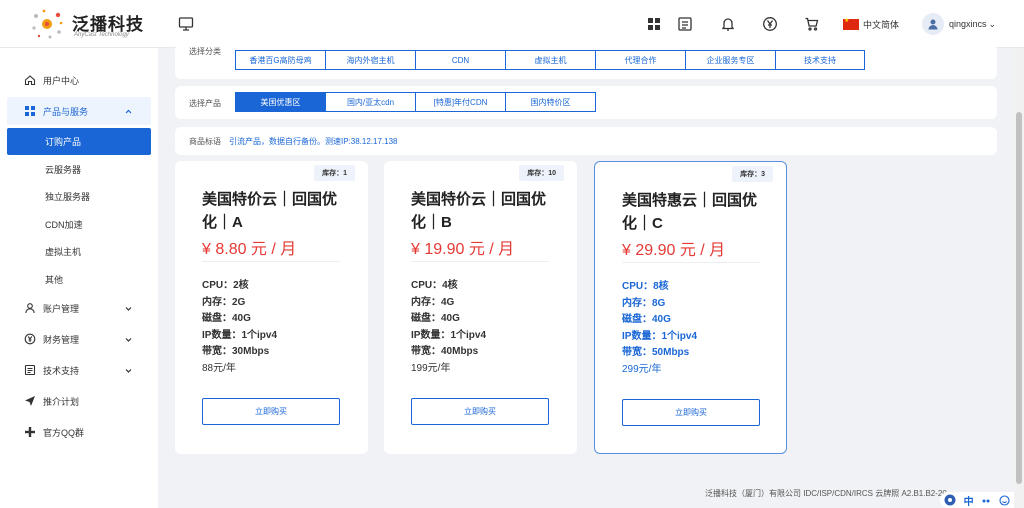  What do you see at coordinates (445, 351) in the screenshot?
I see `spec-bandwidth: 带宽：40Mbps` at bounding box center [445, 351].